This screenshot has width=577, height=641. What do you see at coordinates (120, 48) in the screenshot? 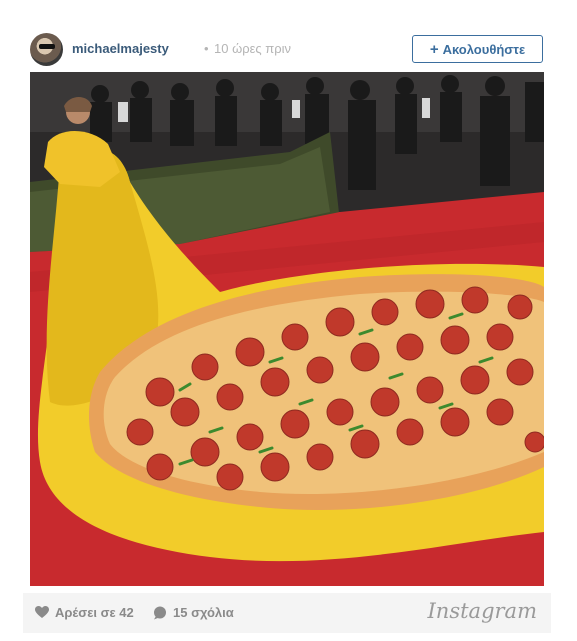
I see `username-link: michaelmajesty` at bounding box center [120, 48].